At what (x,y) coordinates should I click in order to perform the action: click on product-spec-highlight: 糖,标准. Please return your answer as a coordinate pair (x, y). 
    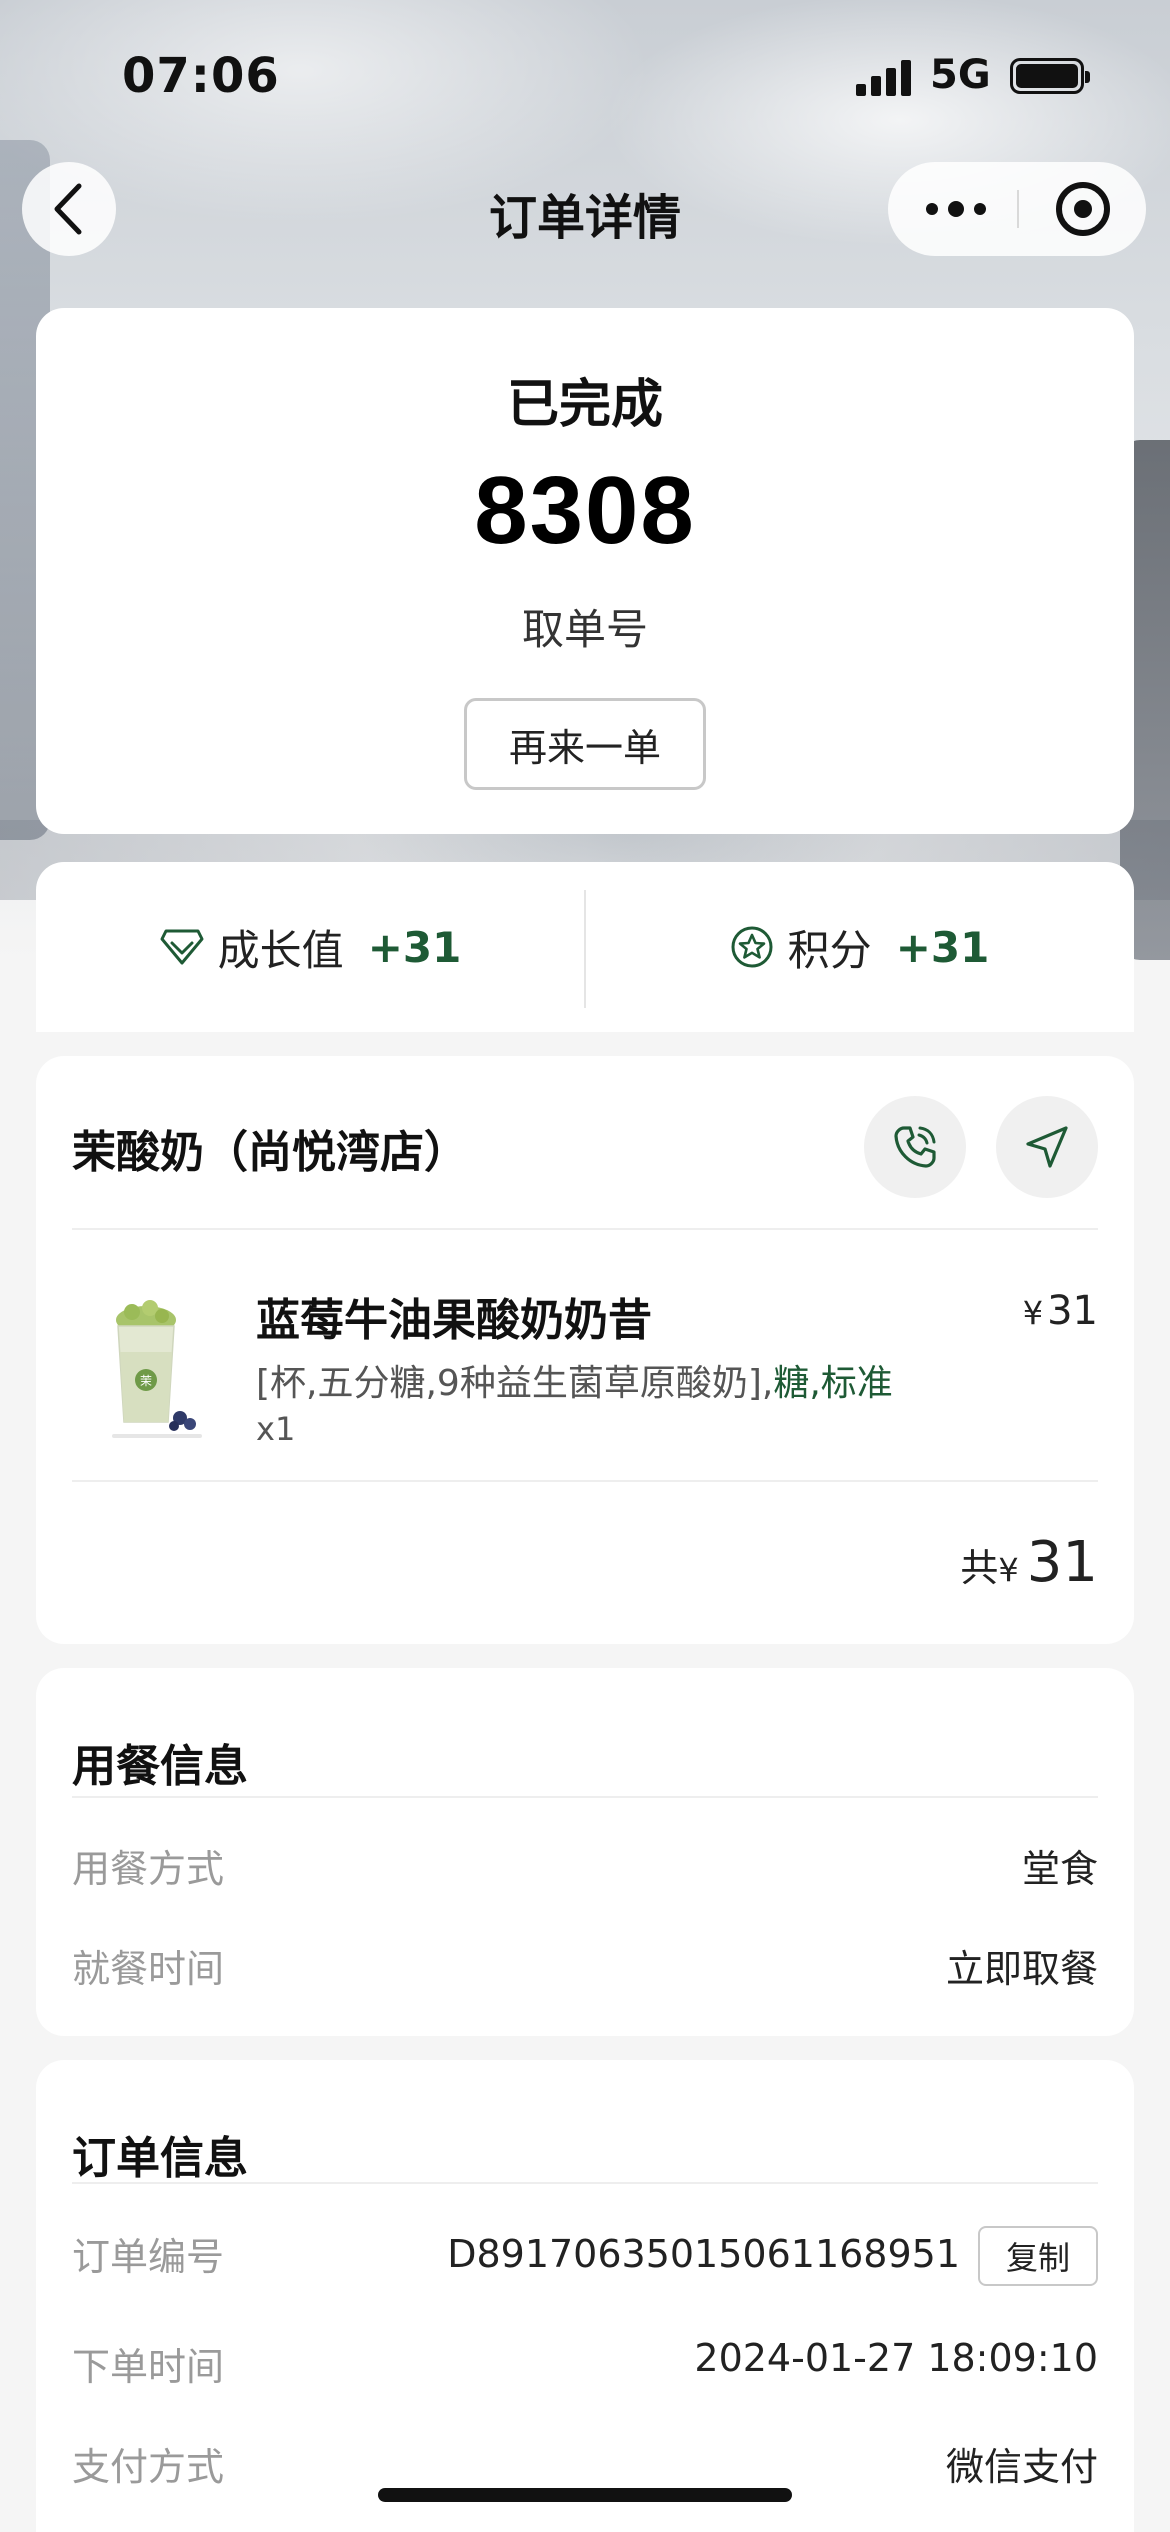
    Looking at the image, I should click on (833, 1383).